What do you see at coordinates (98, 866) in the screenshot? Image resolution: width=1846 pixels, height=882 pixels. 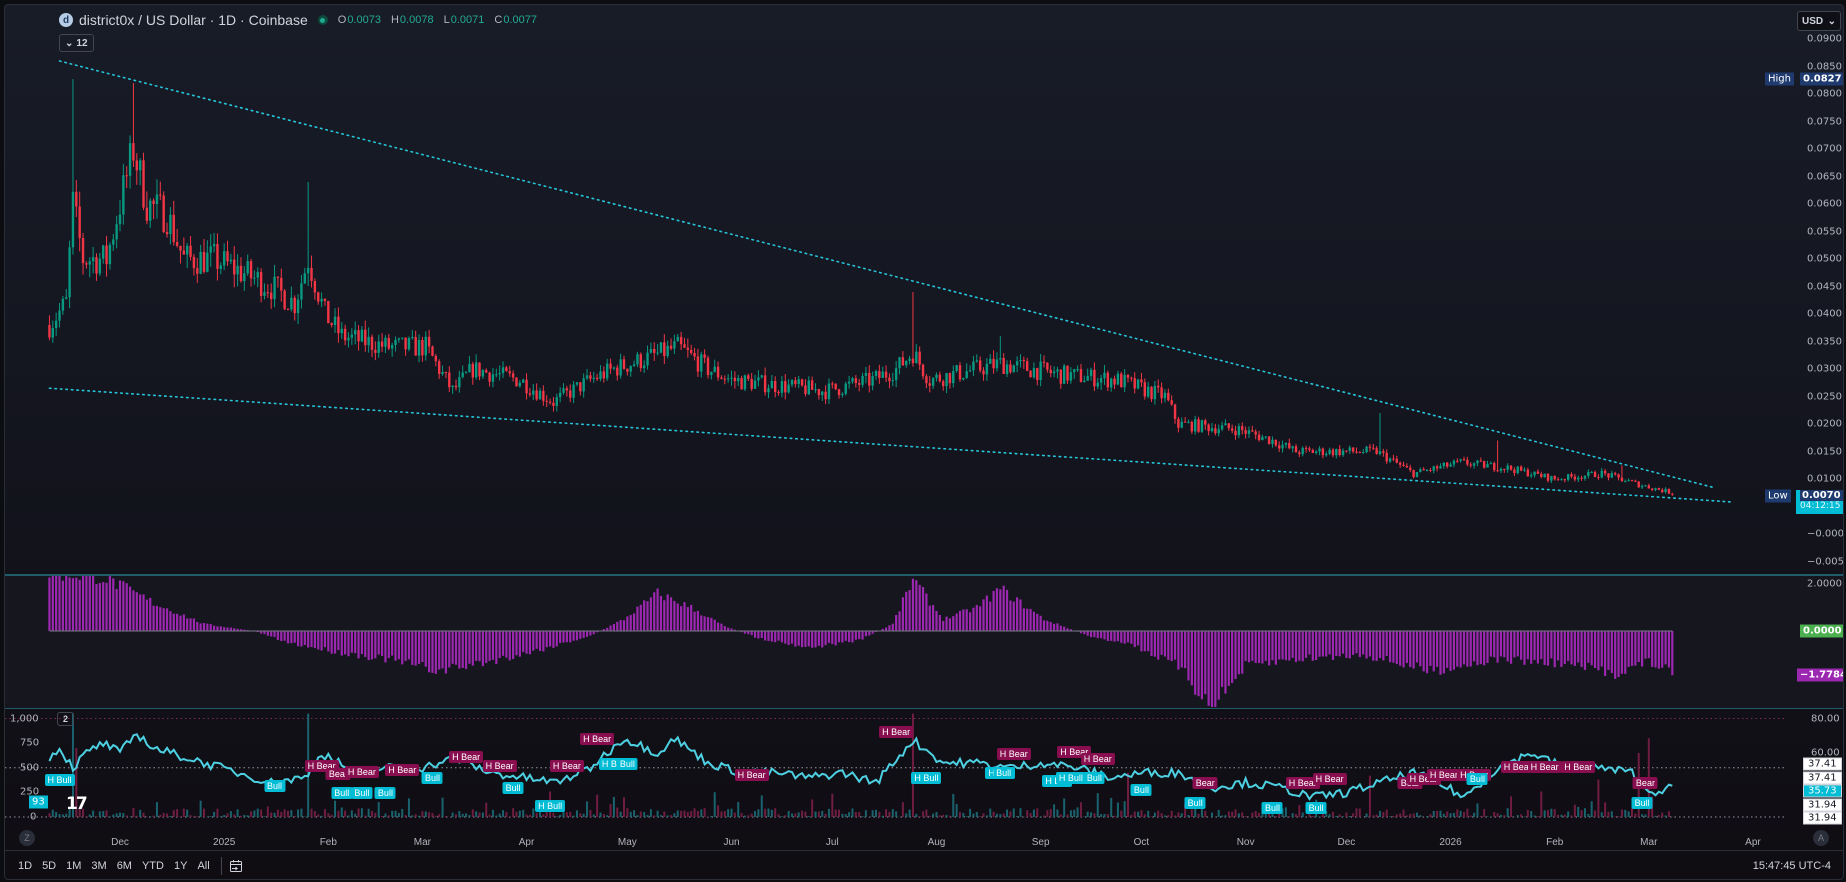 I see `range-3m: 3M` at bounding box center [98, 866].